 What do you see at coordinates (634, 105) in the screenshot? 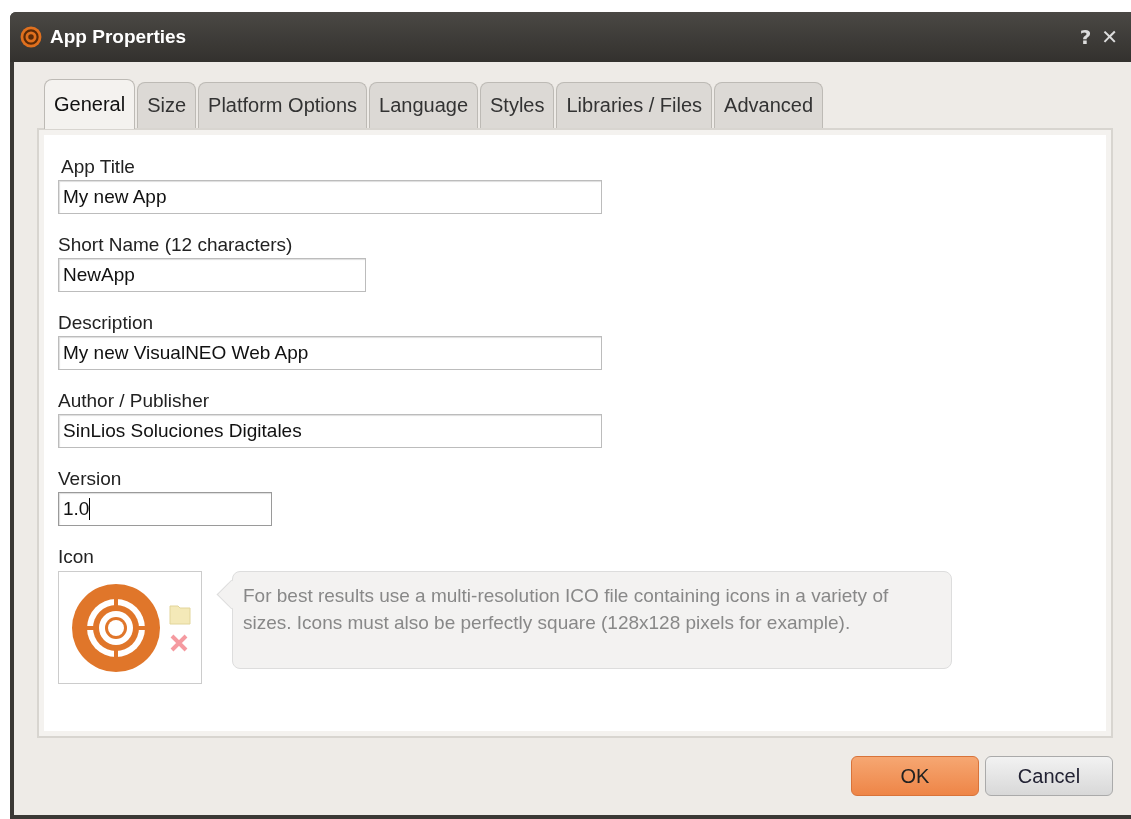
I see `tab: Libraries / Files` at bounding box center [634, 105].